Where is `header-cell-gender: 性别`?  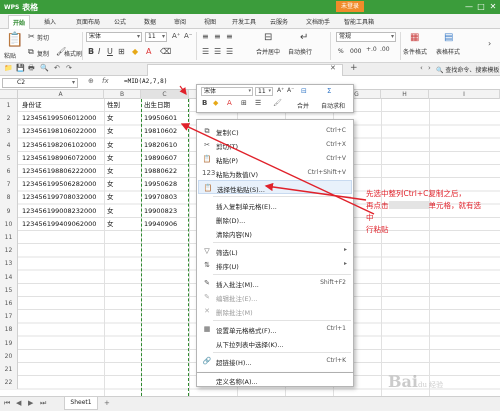
header-cell-gender: 性别 is located at coordinates (113, 105).